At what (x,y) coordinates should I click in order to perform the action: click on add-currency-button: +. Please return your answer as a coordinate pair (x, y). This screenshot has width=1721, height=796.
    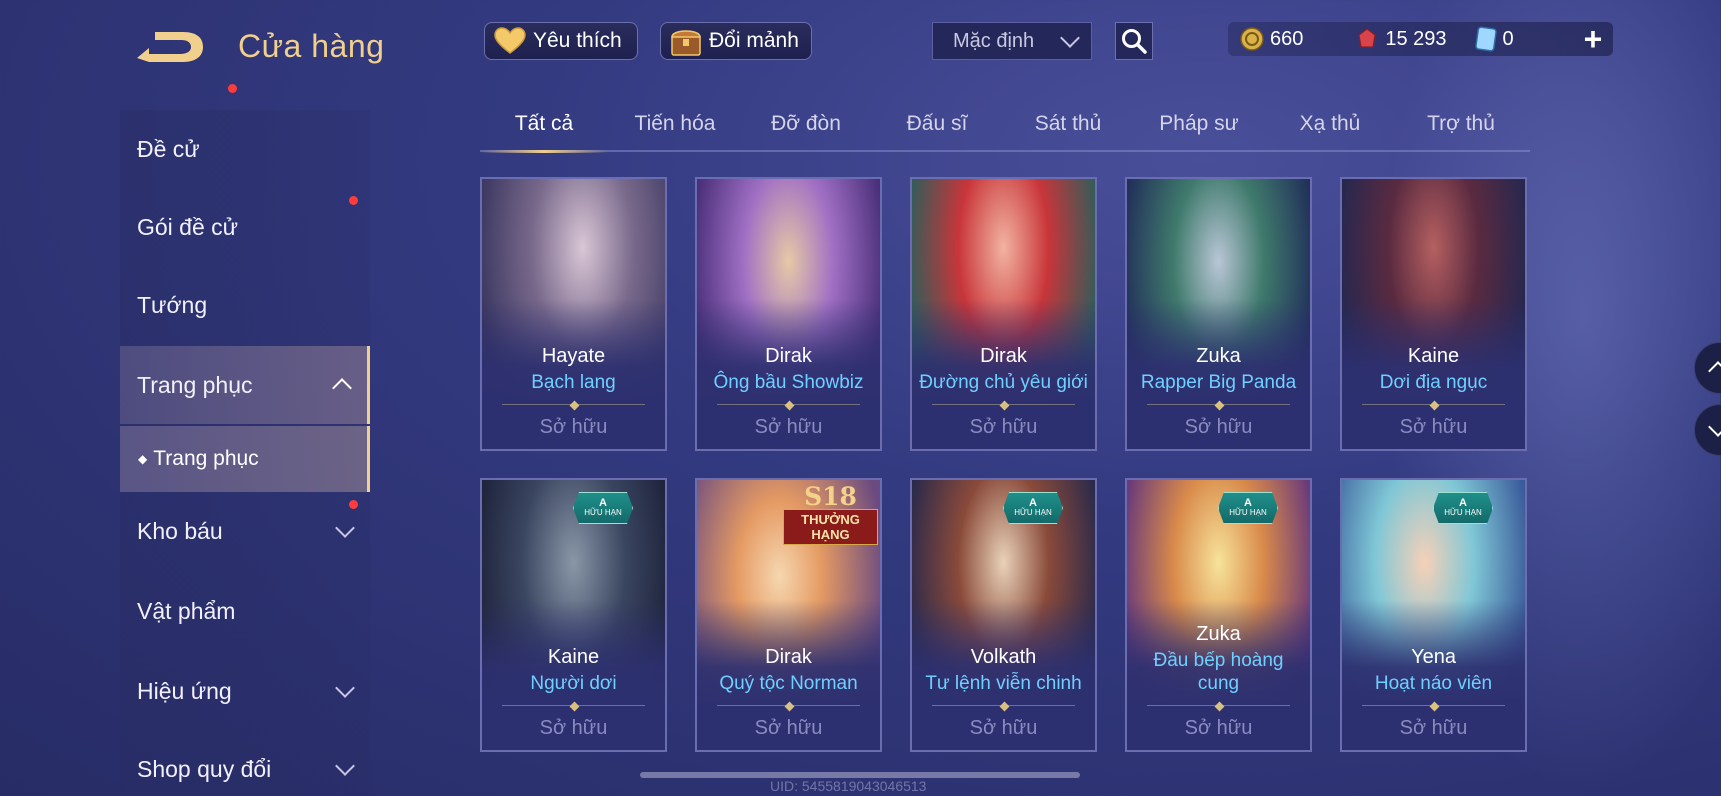
    Looking at the image, I should click on (1593, 39).